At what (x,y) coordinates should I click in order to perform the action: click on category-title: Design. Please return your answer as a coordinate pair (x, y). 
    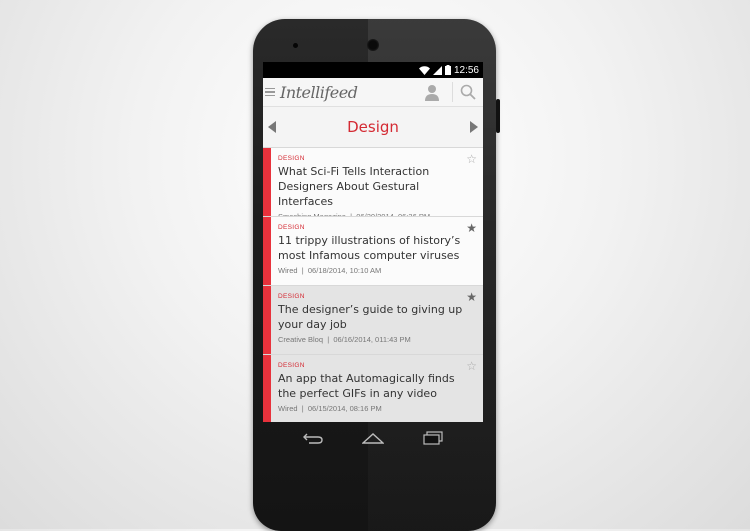
    Looking at the image, I should click on (373, 127).